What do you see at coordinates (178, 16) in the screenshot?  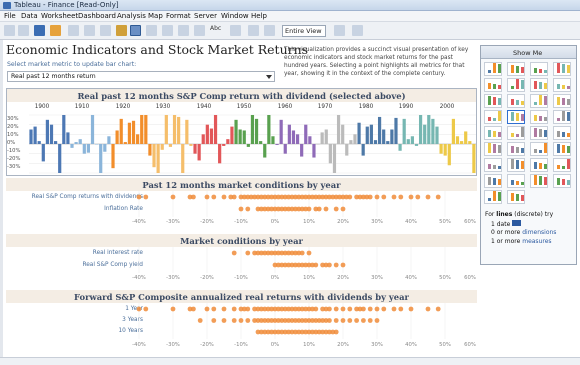 I see `menu-format: Format` at bounding box center [178, 16].